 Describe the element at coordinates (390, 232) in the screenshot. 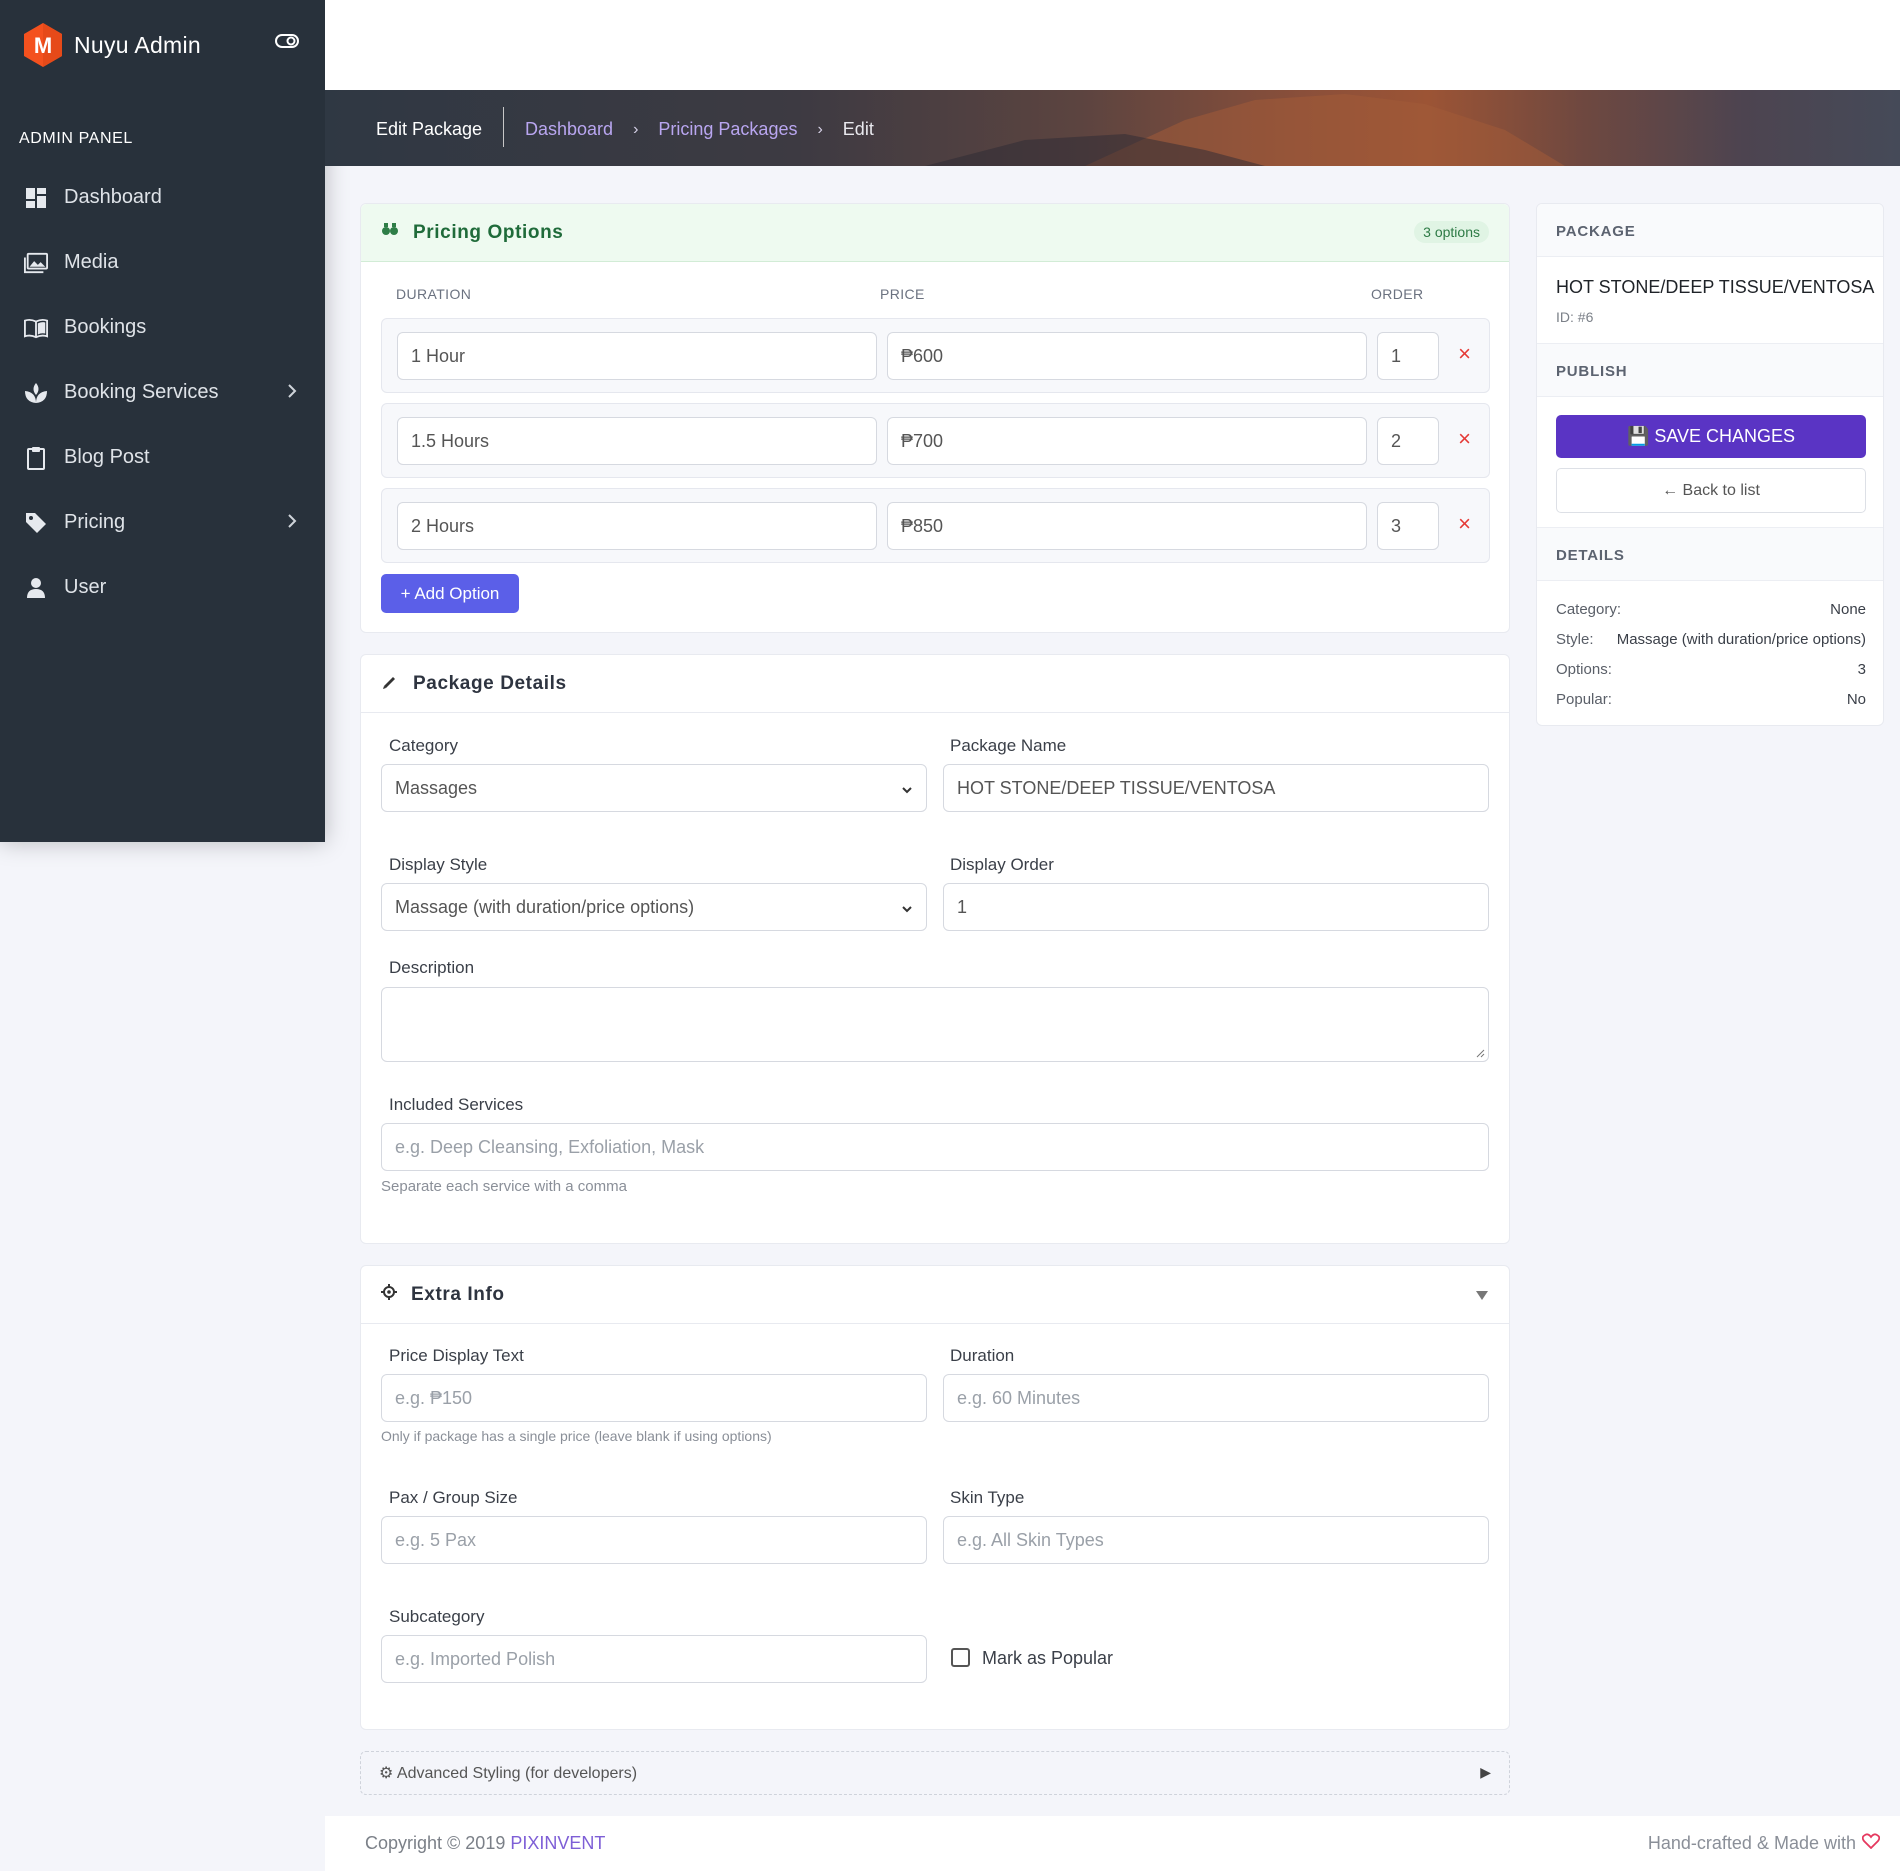

I see `money-icon` at that location.